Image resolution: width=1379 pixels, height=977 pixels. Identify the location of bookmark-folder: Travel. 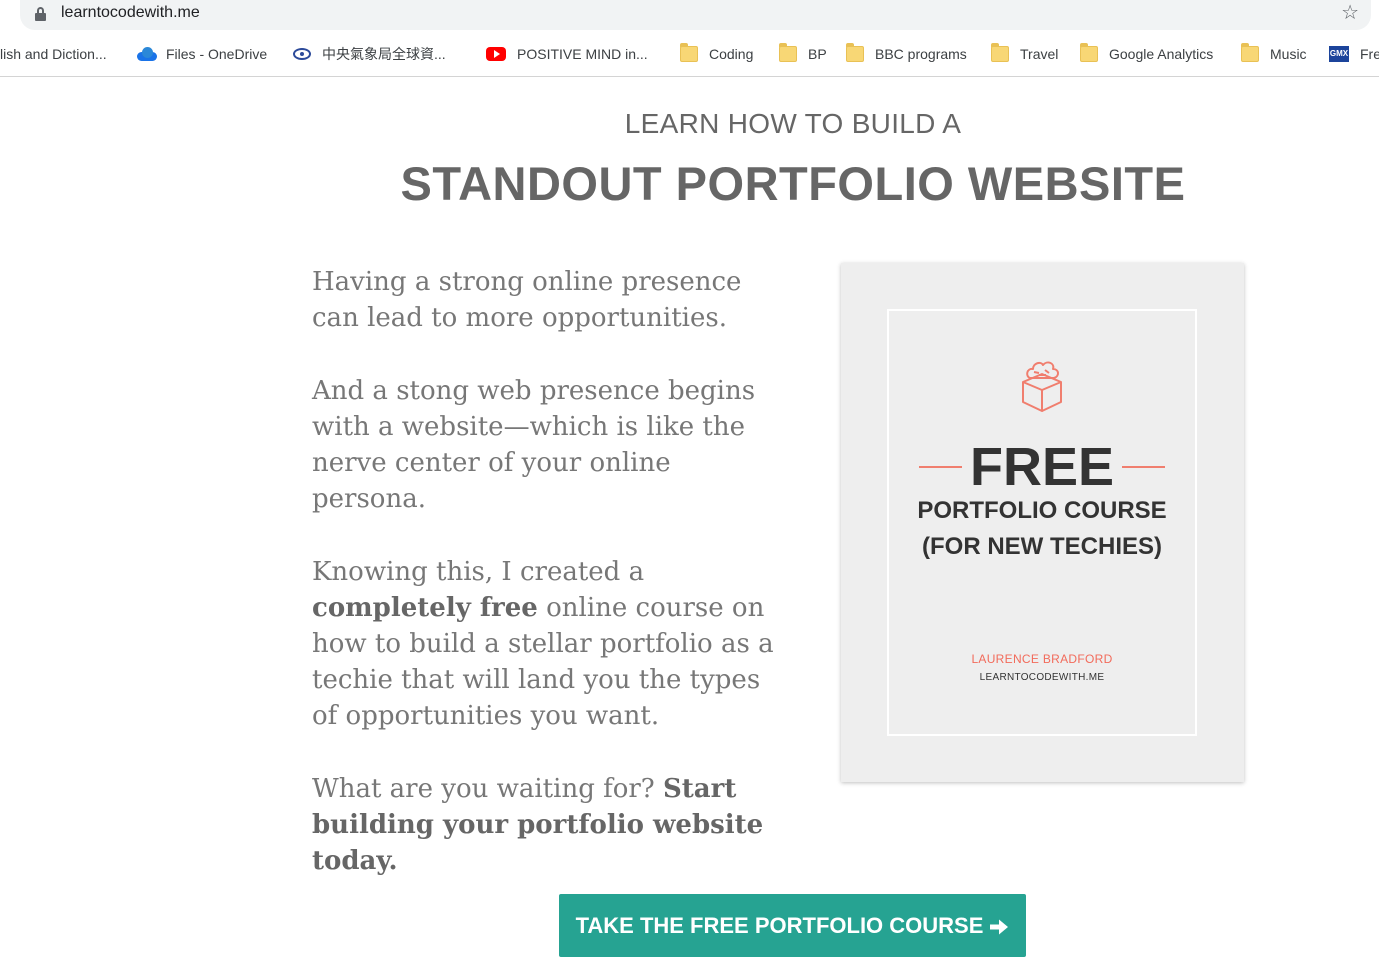
(1024, 54).